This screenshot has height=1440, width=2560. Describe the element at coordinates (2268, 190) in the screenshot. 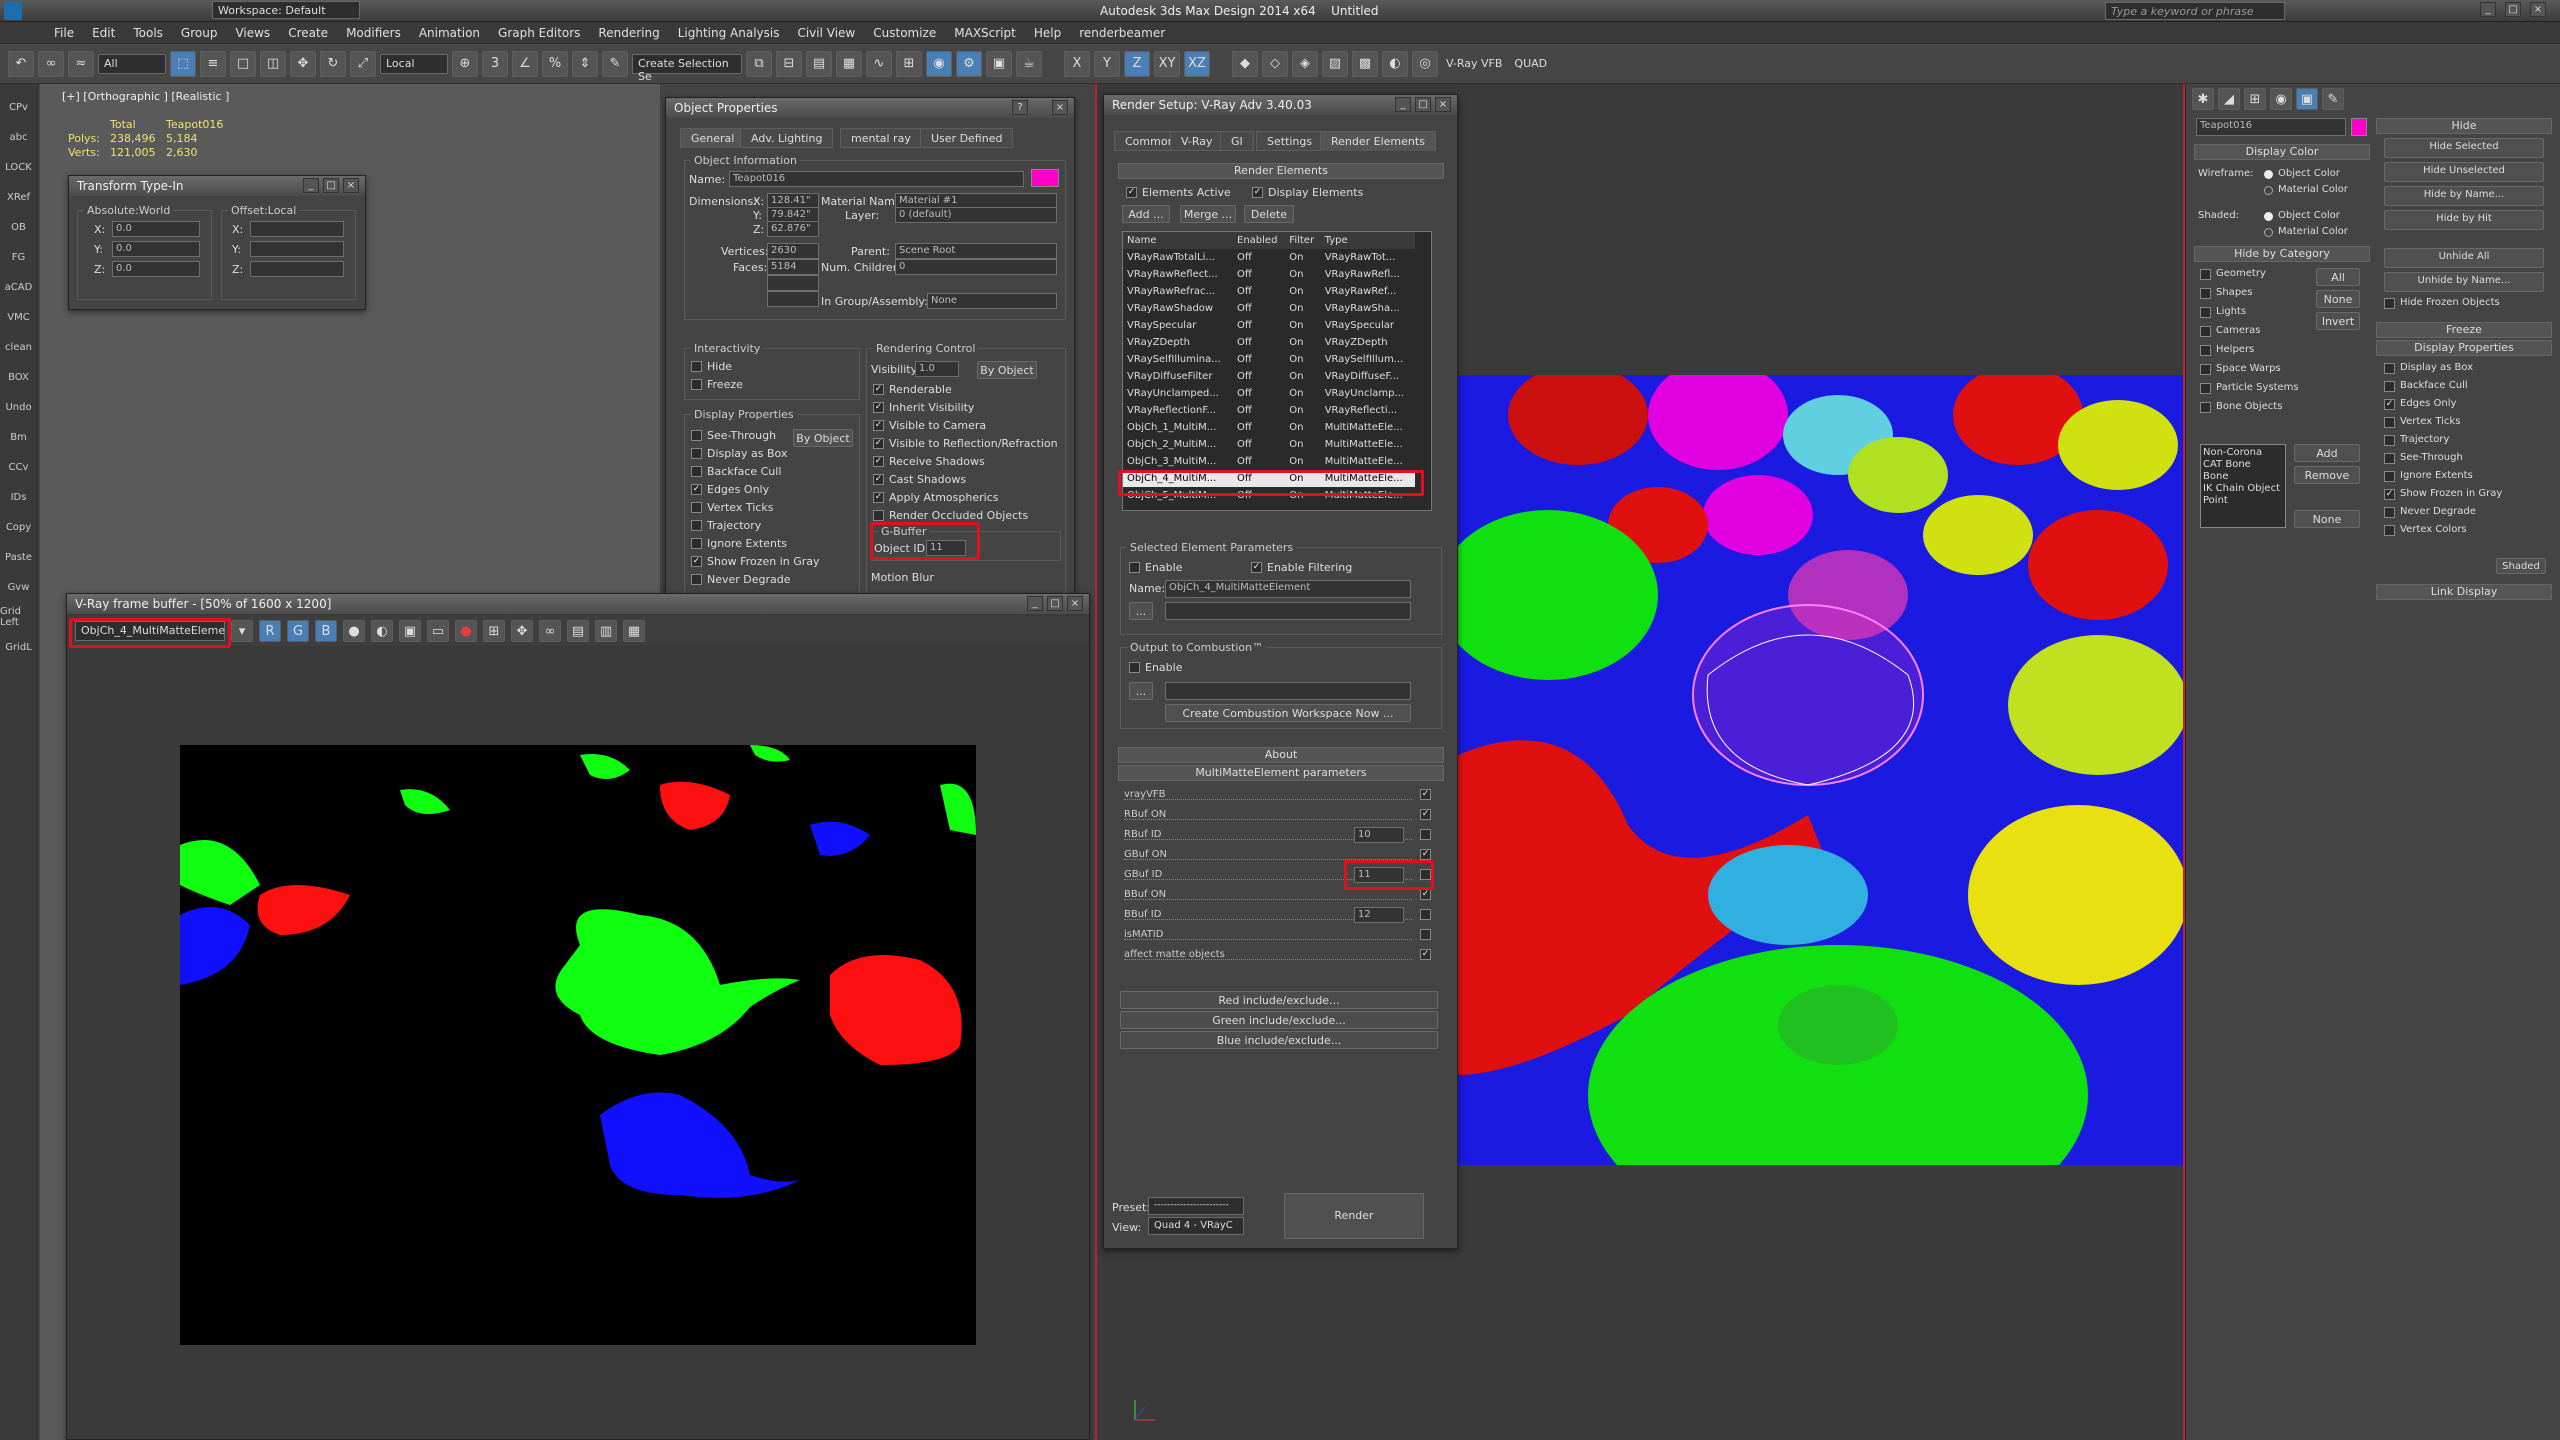

I see `wire-material-color-radio` at that location.